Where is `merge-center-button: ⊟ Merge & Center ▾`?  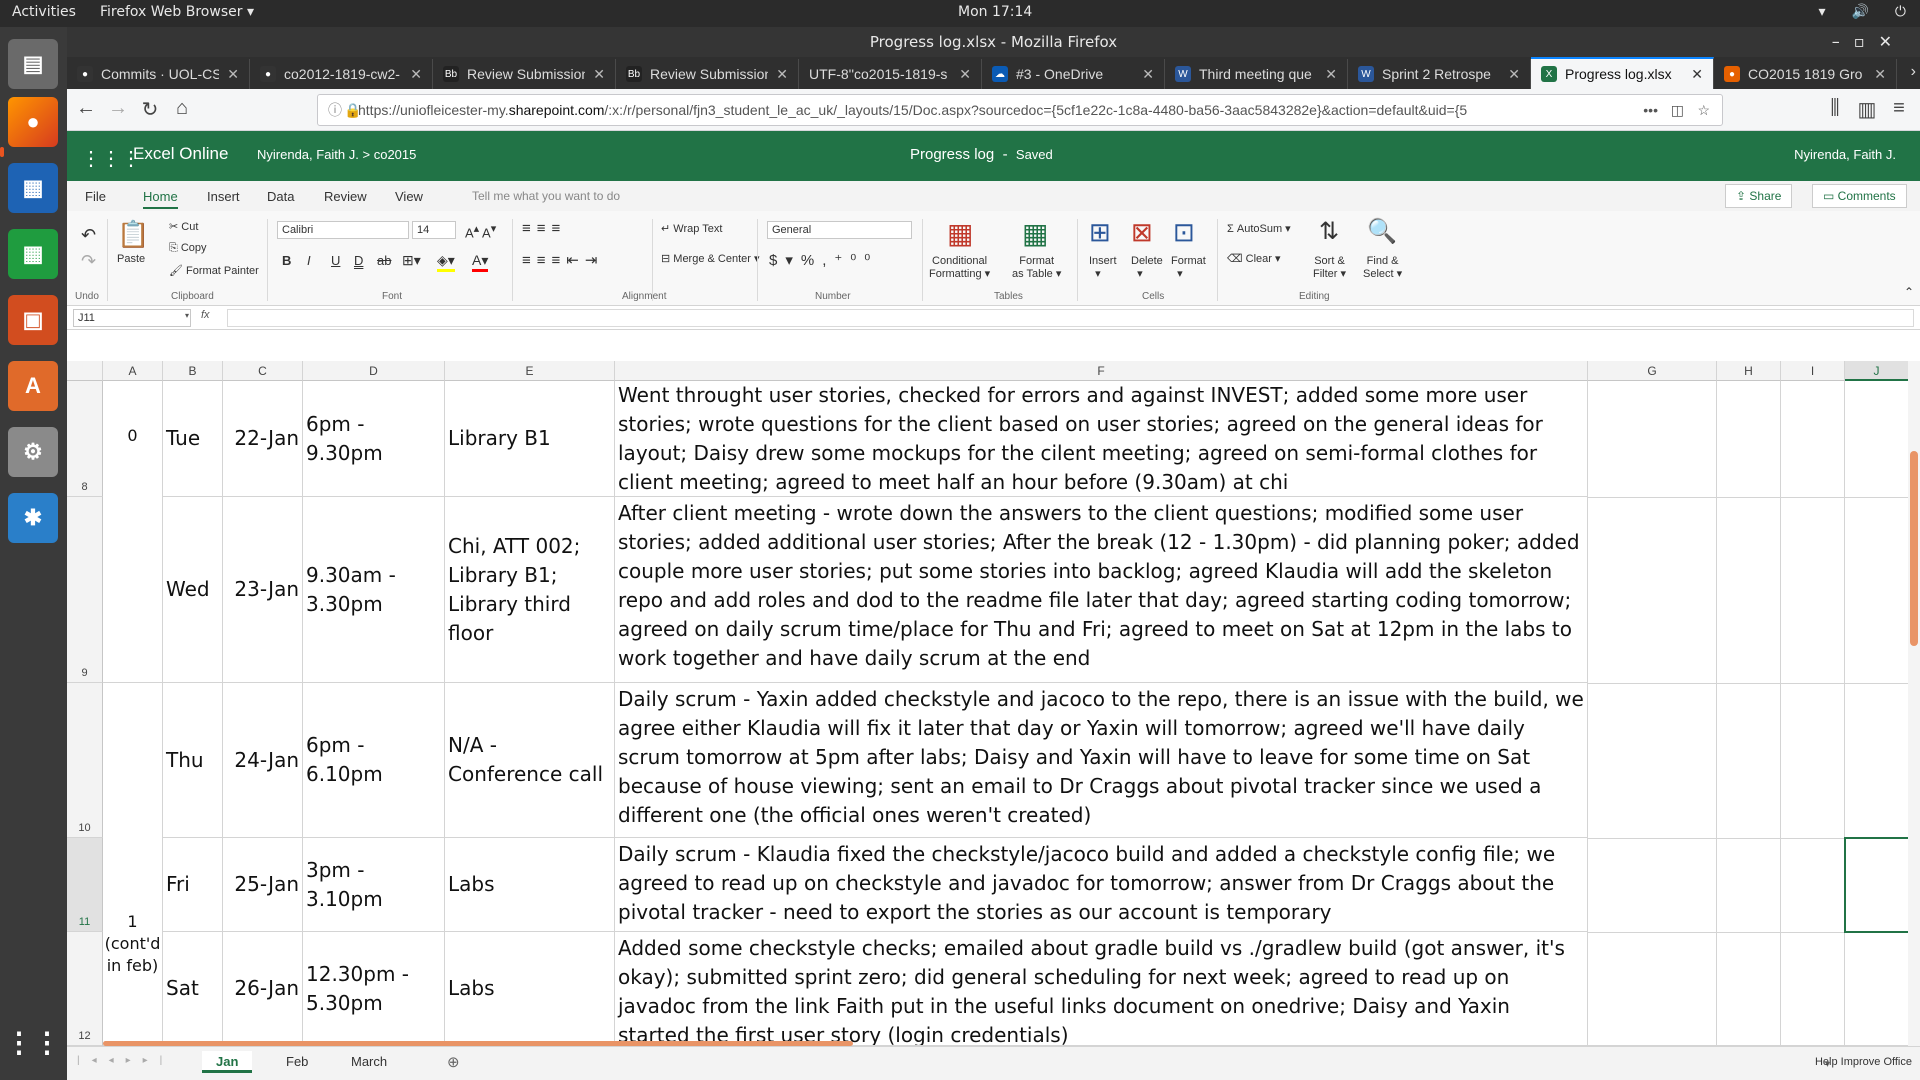
merge-center-button: ⊟ Merge & Center ▾ is located at coordinates (710, 258).